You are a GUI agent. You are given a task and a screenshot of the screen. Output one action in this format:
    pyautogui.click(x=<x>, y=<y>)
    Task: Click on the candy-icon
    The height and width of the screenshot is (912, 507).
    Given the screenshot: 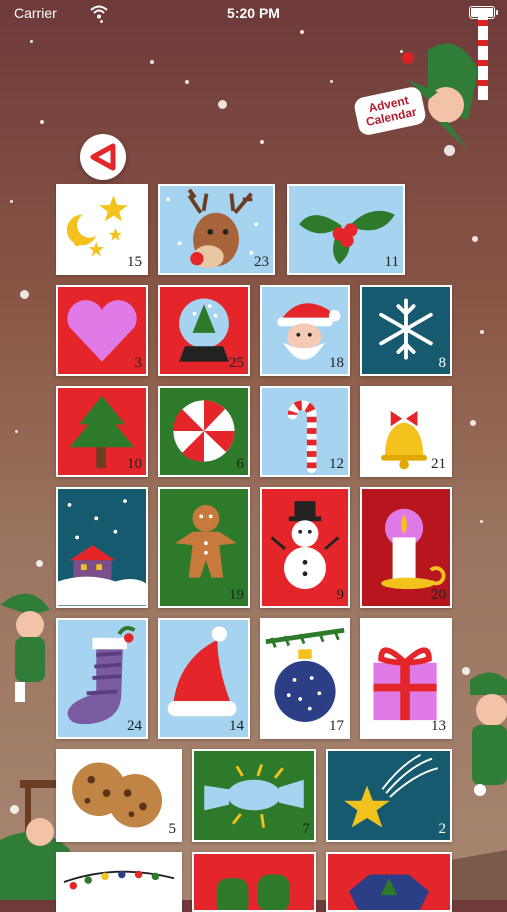 What is the action you would take?
    pyautogui.click(x=254, y=795)
    